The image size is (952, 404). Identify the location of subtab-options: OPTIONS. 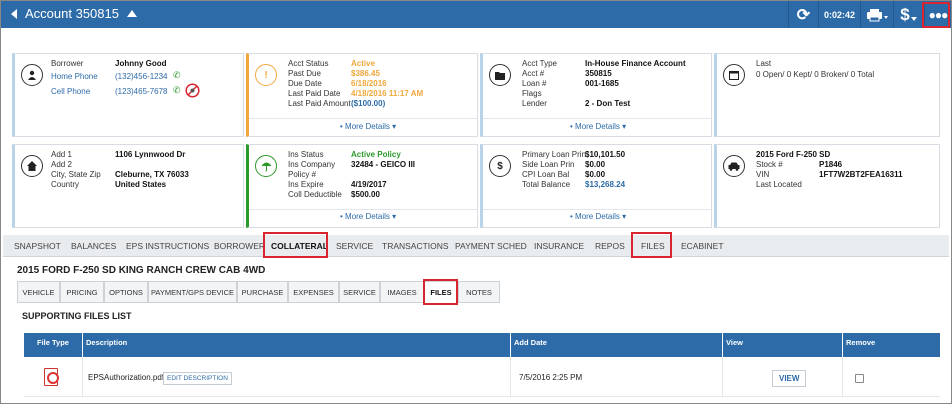
(126, 292).